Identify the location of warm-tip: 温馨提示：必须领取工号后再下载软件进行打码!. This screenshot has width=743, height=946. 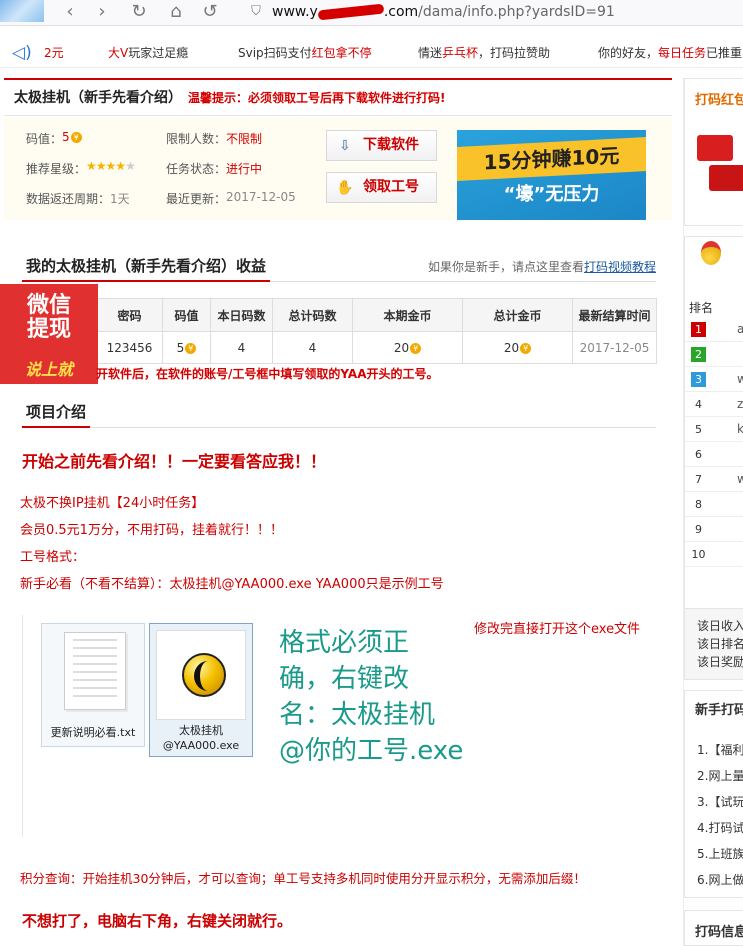
(317, 98).